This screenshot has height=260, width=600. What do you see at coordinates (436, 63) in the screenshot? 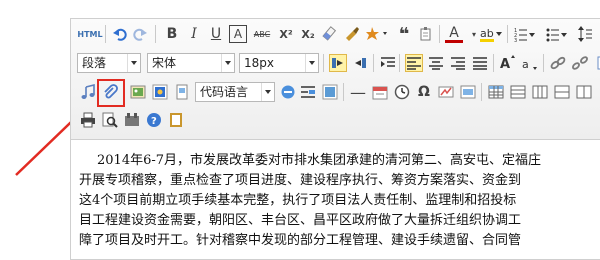
I see `align-center-icon` at bounding box center [436, 63].